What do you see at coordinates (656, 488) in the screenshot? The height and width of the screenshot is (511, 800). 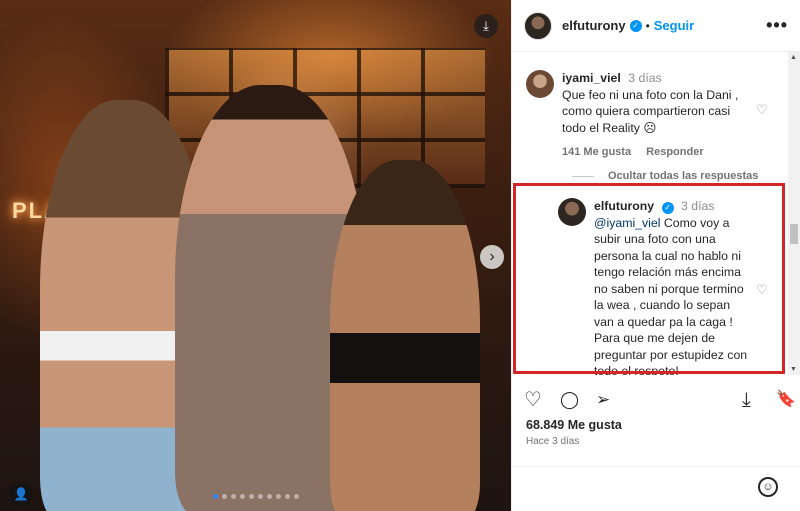 I see `add-comment-bar: ☺` at bounding box center [656, 488].